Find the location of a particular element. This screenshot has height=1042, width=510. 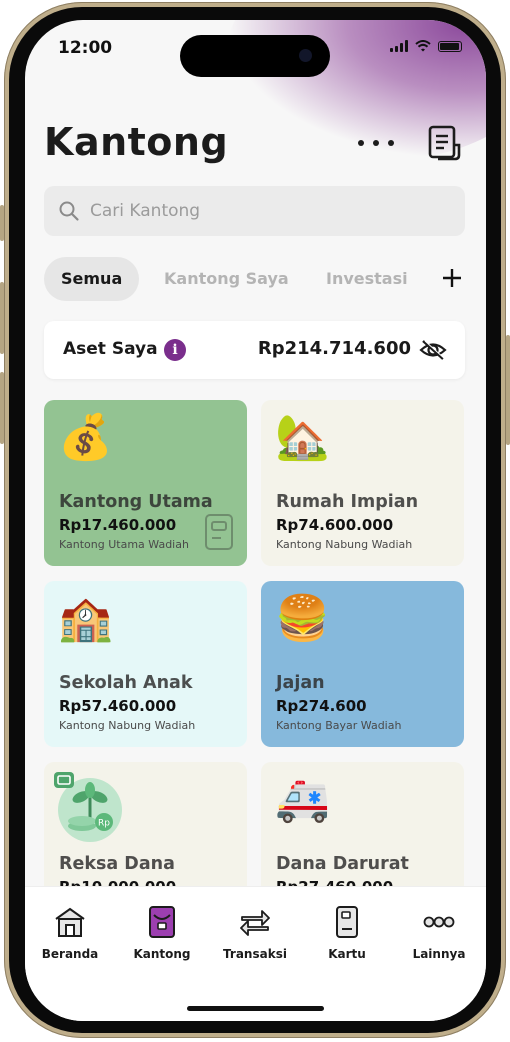

pocket-amount: Rp74.600.000 is located at coordinates (335, 525).